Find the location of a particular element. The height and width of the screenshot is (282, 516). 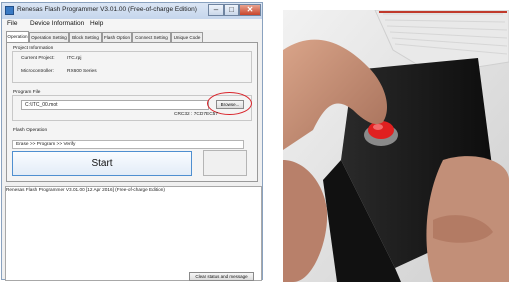

close-button: ✕ is located at coordinates (250, 10).